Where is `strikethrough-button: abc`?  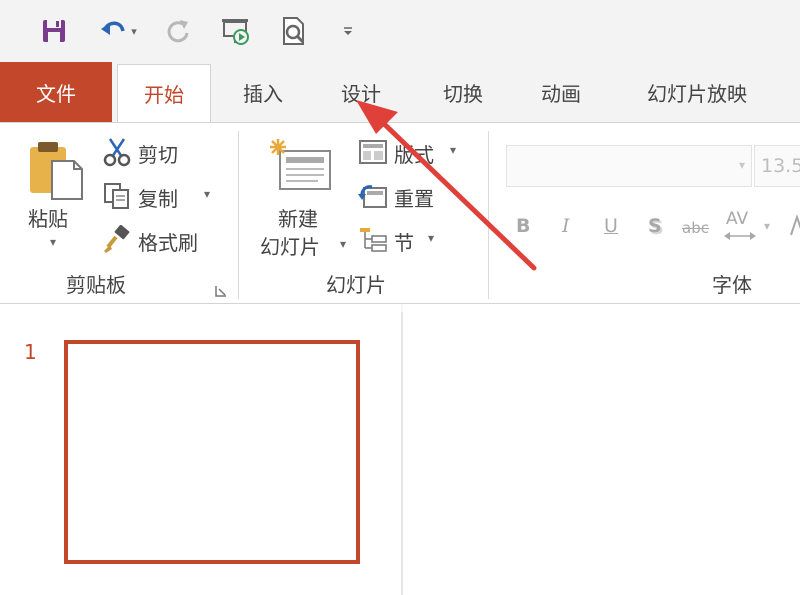 strikethrough-button: abc is located at coordinates (695, 228).